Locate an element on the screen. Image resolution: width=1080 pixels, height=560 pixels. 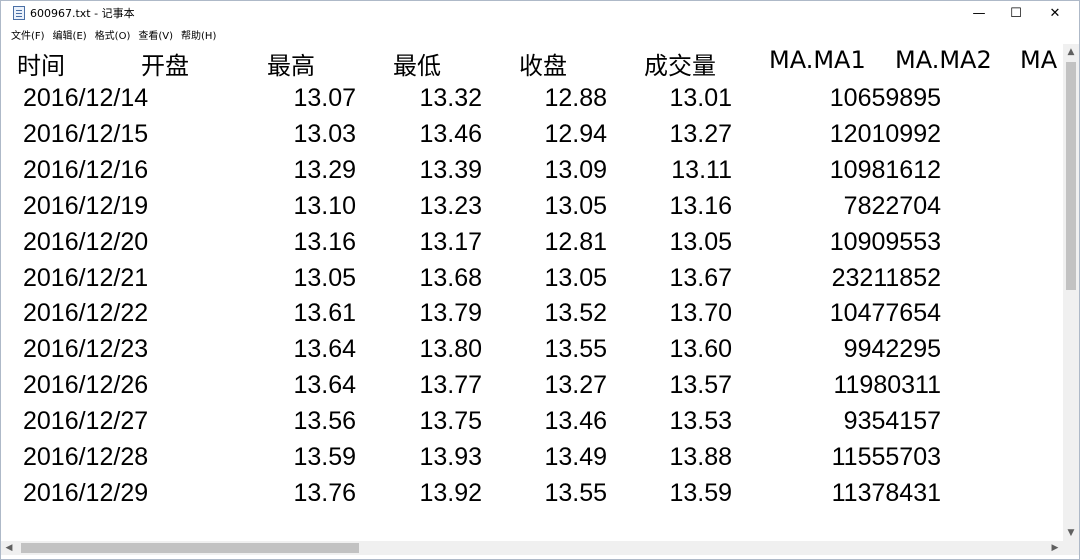
cell-open: 13.29 is located at coordinates (324, 169).